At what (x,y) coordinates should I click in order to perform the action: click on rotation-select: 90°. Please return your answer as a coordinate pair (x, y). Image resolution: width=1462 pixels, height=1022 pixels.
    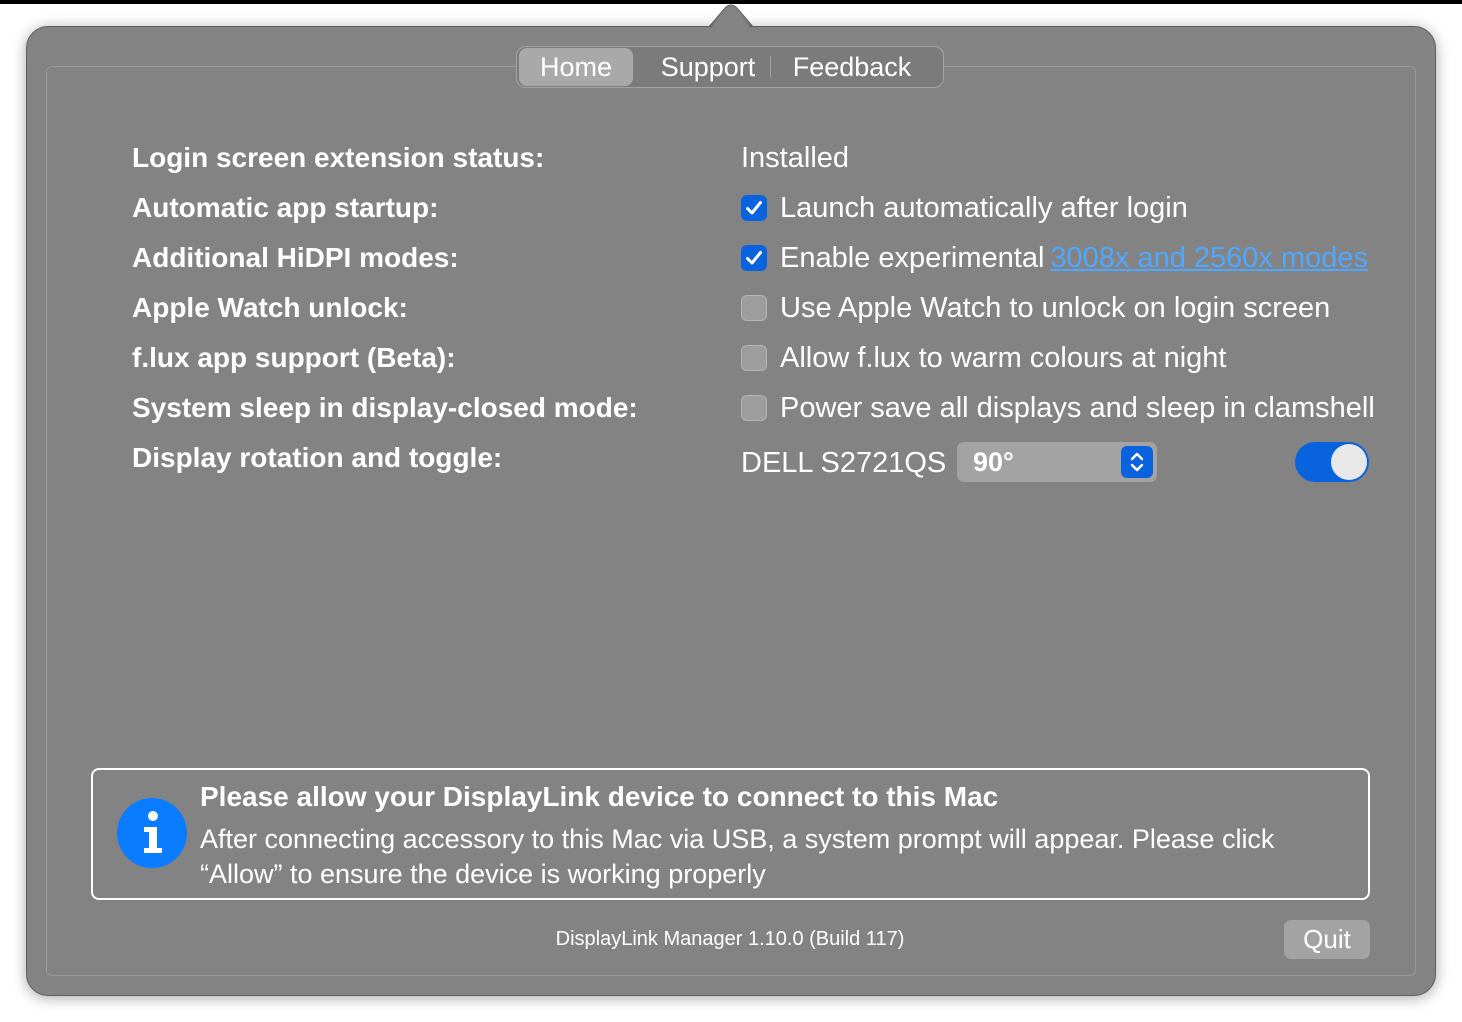
    Looking at the image, I should click on (1057, 462).